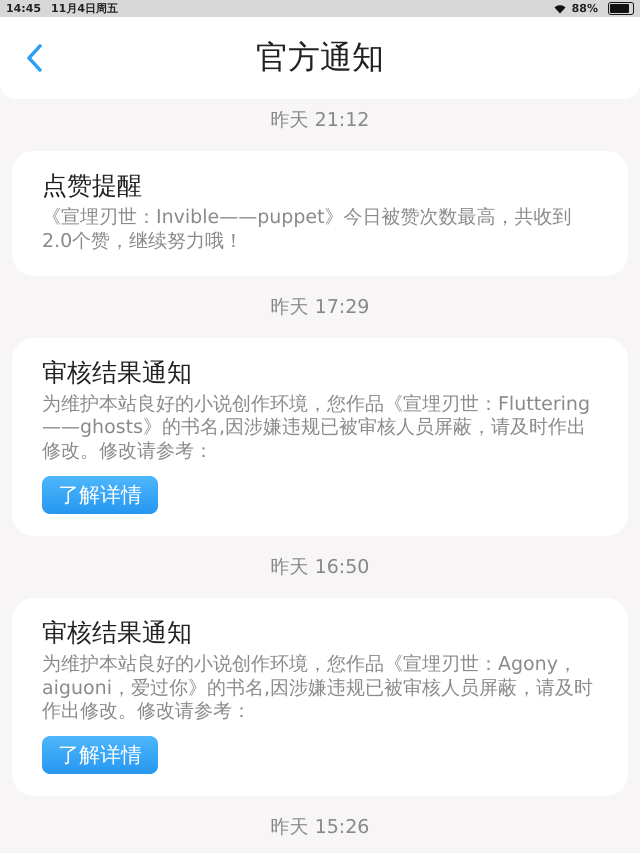 The image size is (640, 853). What do you see at coordinates (92, 186) in the screenshot?
I see `notice-title: 点赞提醒` at bounding box center [92, 186].